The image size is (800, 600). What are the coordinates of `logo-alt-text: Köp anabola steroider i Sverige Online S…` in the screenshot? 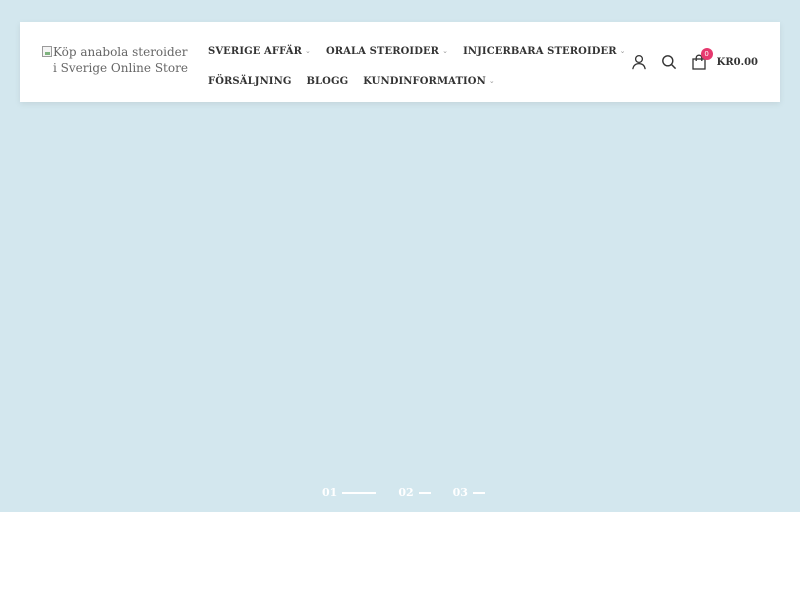 It's located at (120, 60).